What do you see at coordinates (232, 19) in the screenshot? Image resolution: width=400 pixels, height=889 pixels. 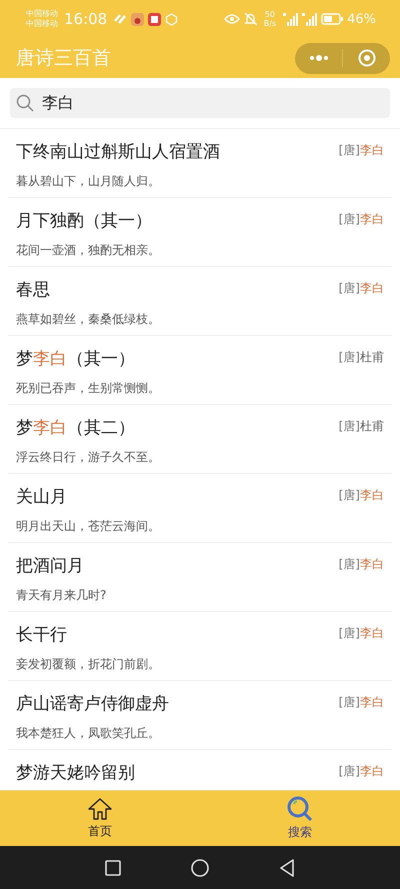 I see `eye-icon` at bounding box center [232, 19].